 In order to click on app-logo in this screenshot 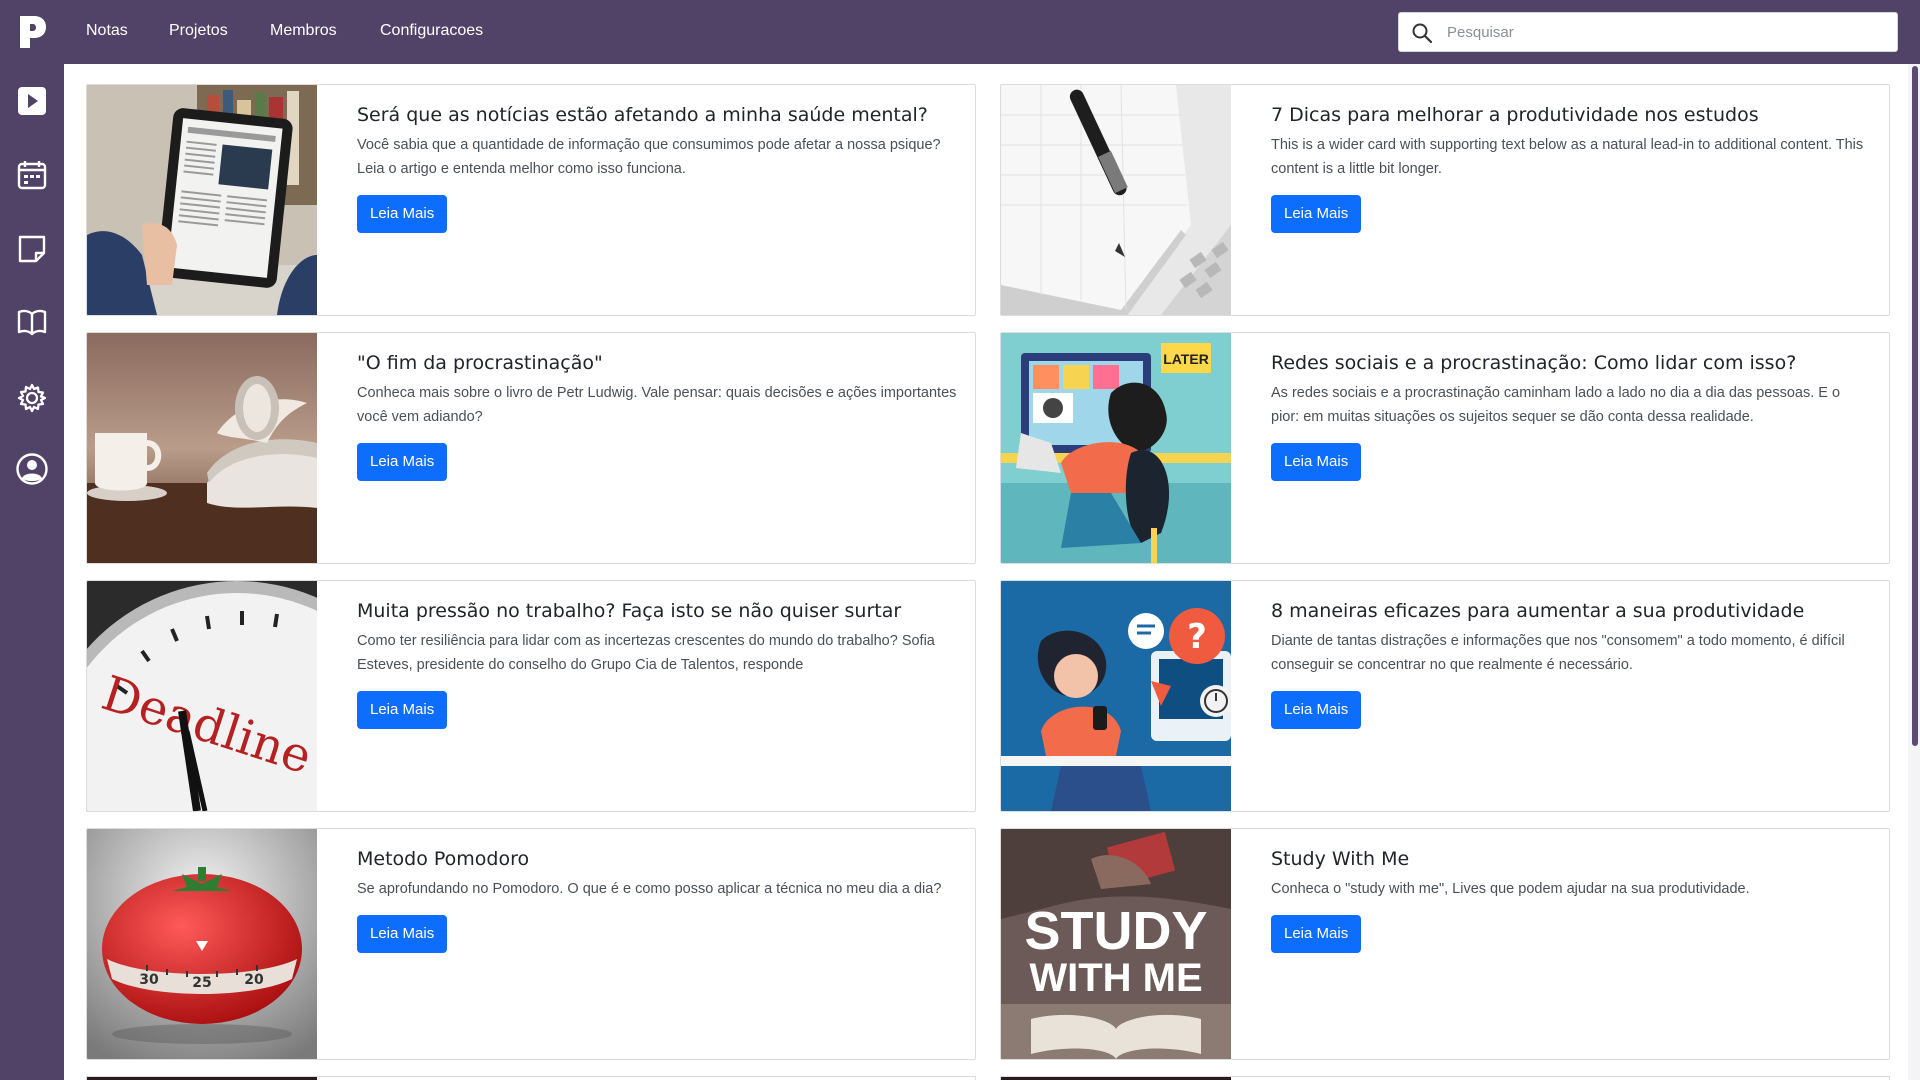, I will do `click(33, 32)`.